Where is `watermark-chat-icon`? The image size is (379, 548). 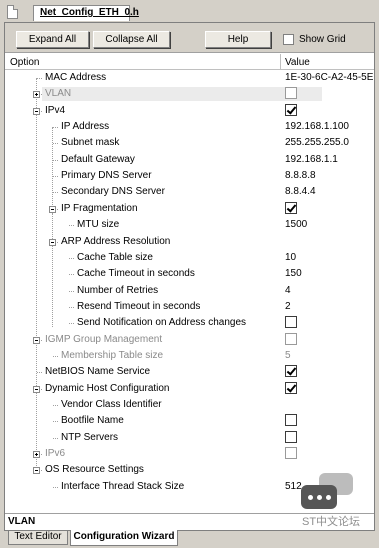
watermark-chat-icon is located at coordinates (319, 497).